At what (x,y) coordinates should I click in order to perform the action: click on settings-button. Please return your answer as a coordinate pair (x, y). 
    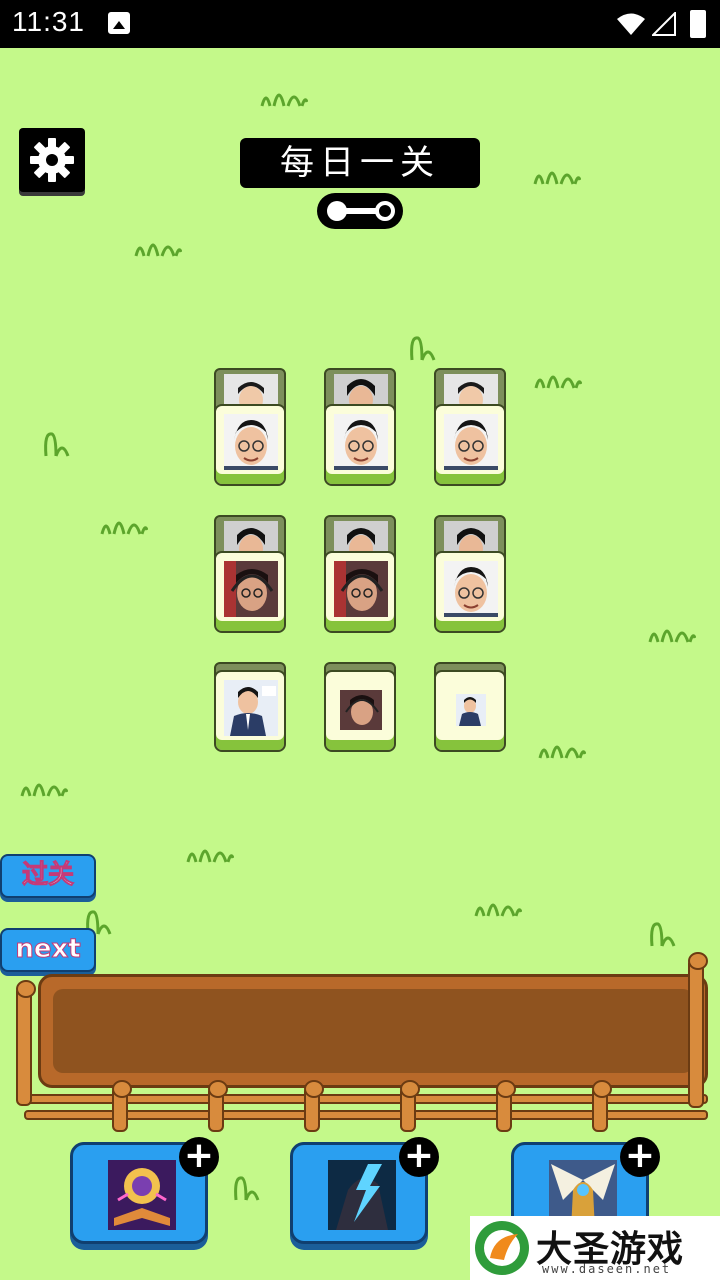
    Looking at the image, I should click on (52, 160).